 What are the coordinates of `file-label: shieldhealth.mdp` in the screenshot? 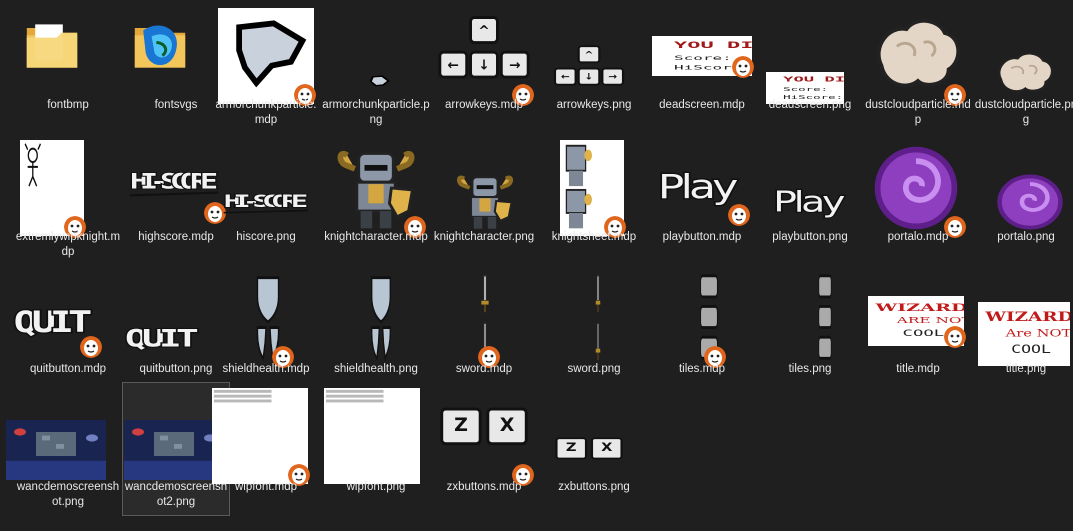 It's located at (266, 369).